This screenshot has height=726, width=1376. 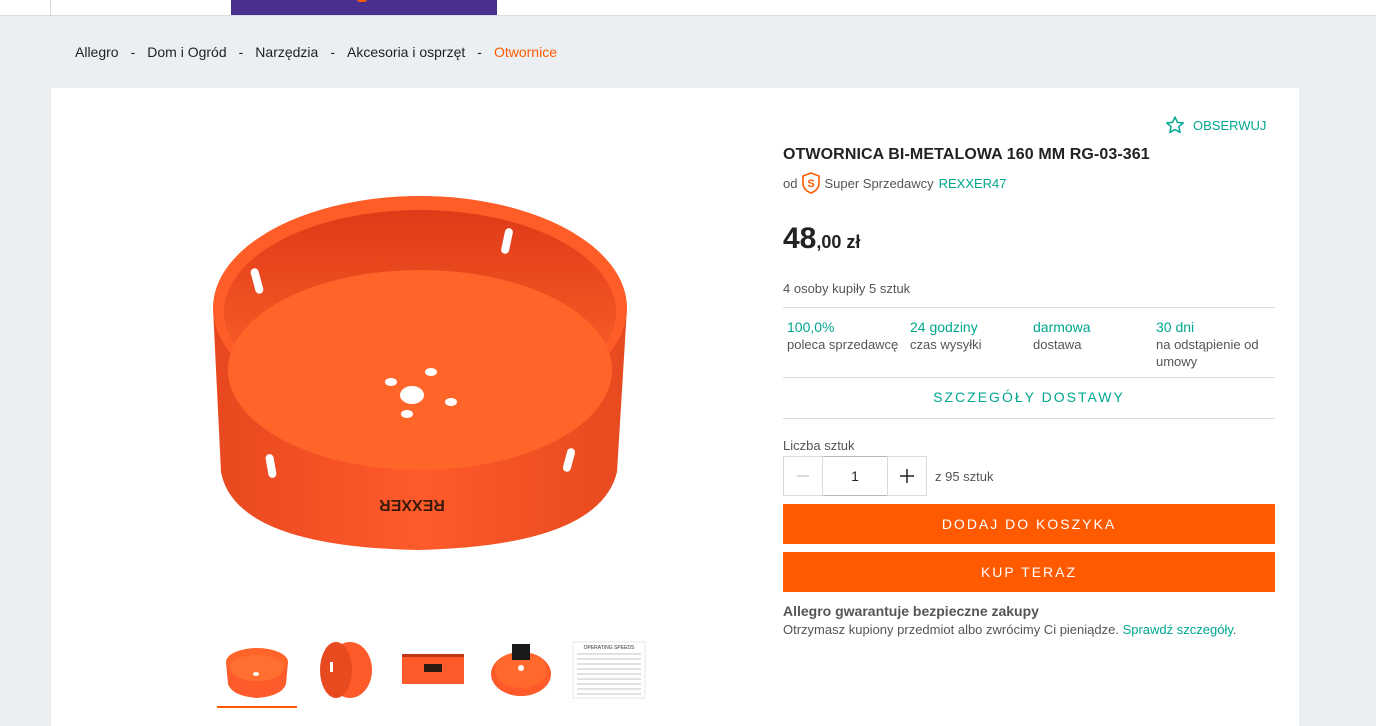 What do you see at coordinates (1029, 397) in the screenshot?
I see `delivery-details-link: SZCZEGÓŁY DOSTAWY` at bounding box center [1029, 397].